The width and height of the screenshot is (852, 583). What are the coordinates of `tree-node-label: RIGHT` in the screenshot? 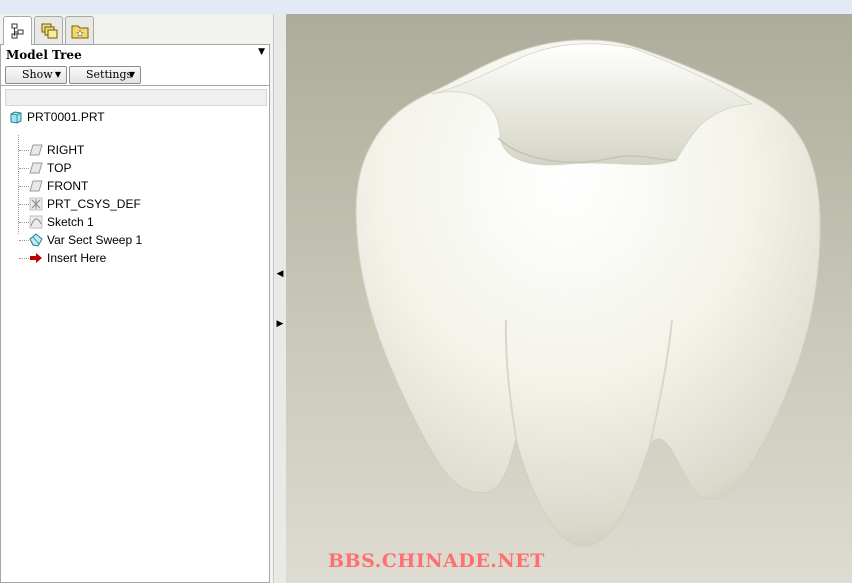 It's located at (66, 150).